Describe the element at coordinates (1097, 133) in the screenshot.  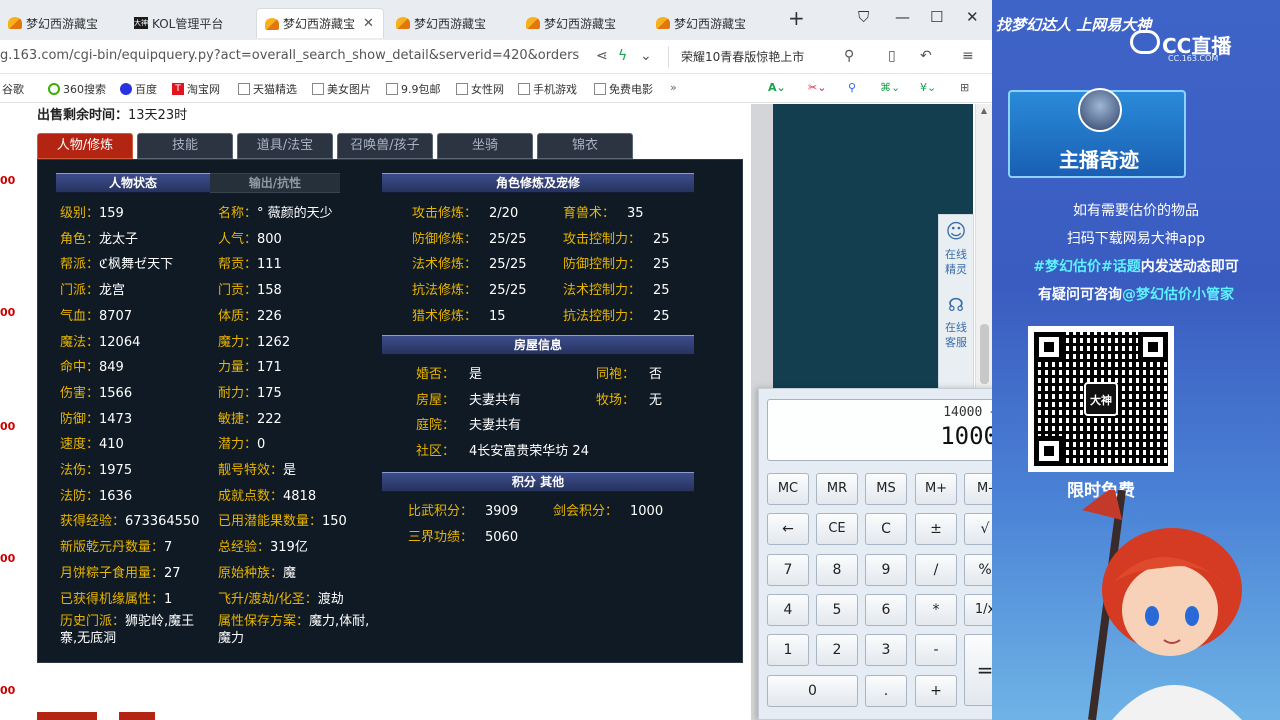
I see `host-card: 主播奇迹` at that location.